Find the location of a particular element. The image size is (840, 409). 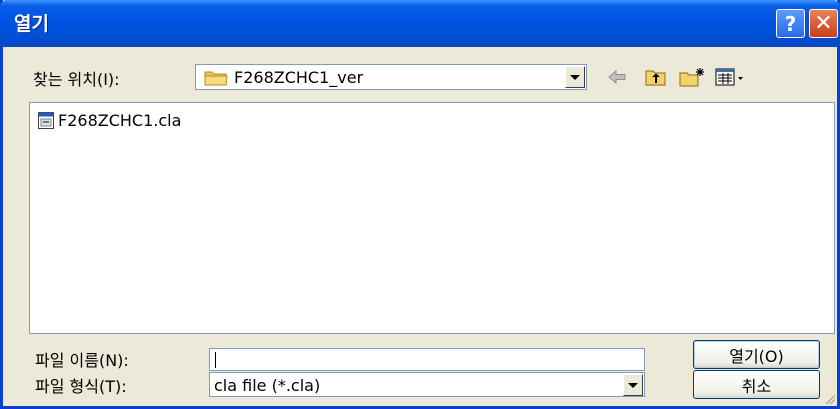

open-button: 열기(O) is located at coordinates (756, 354).